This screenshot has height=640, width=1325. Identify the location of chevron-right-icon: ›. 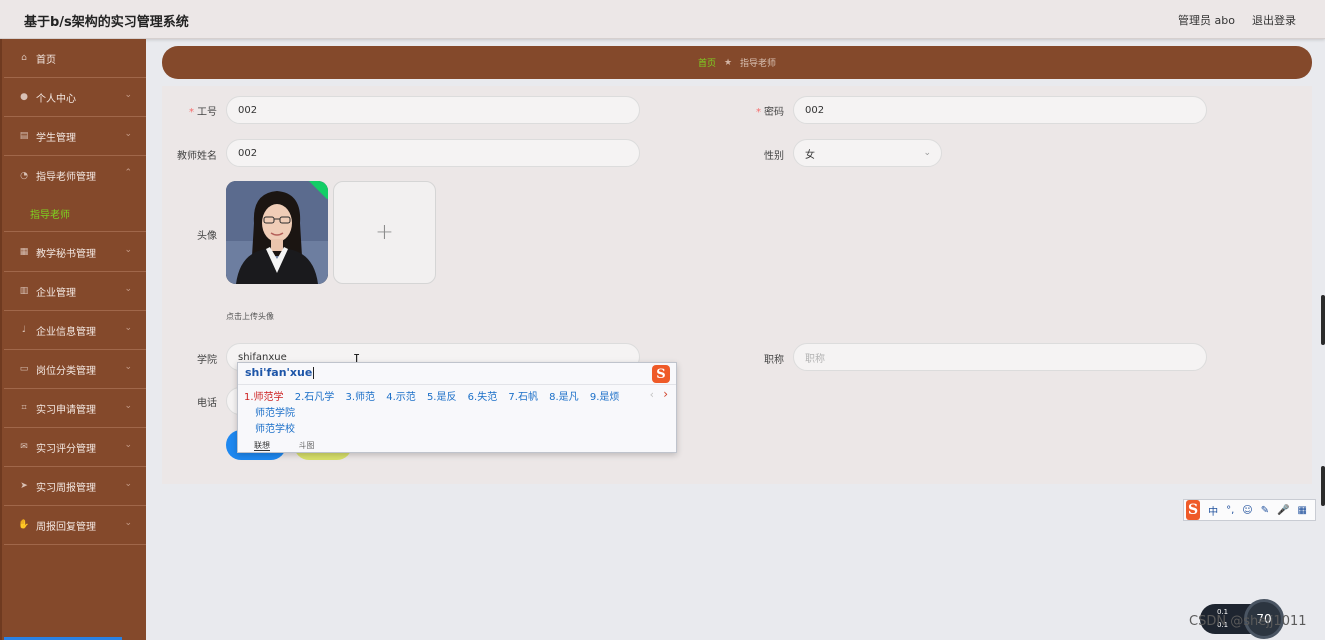
(665, 394).